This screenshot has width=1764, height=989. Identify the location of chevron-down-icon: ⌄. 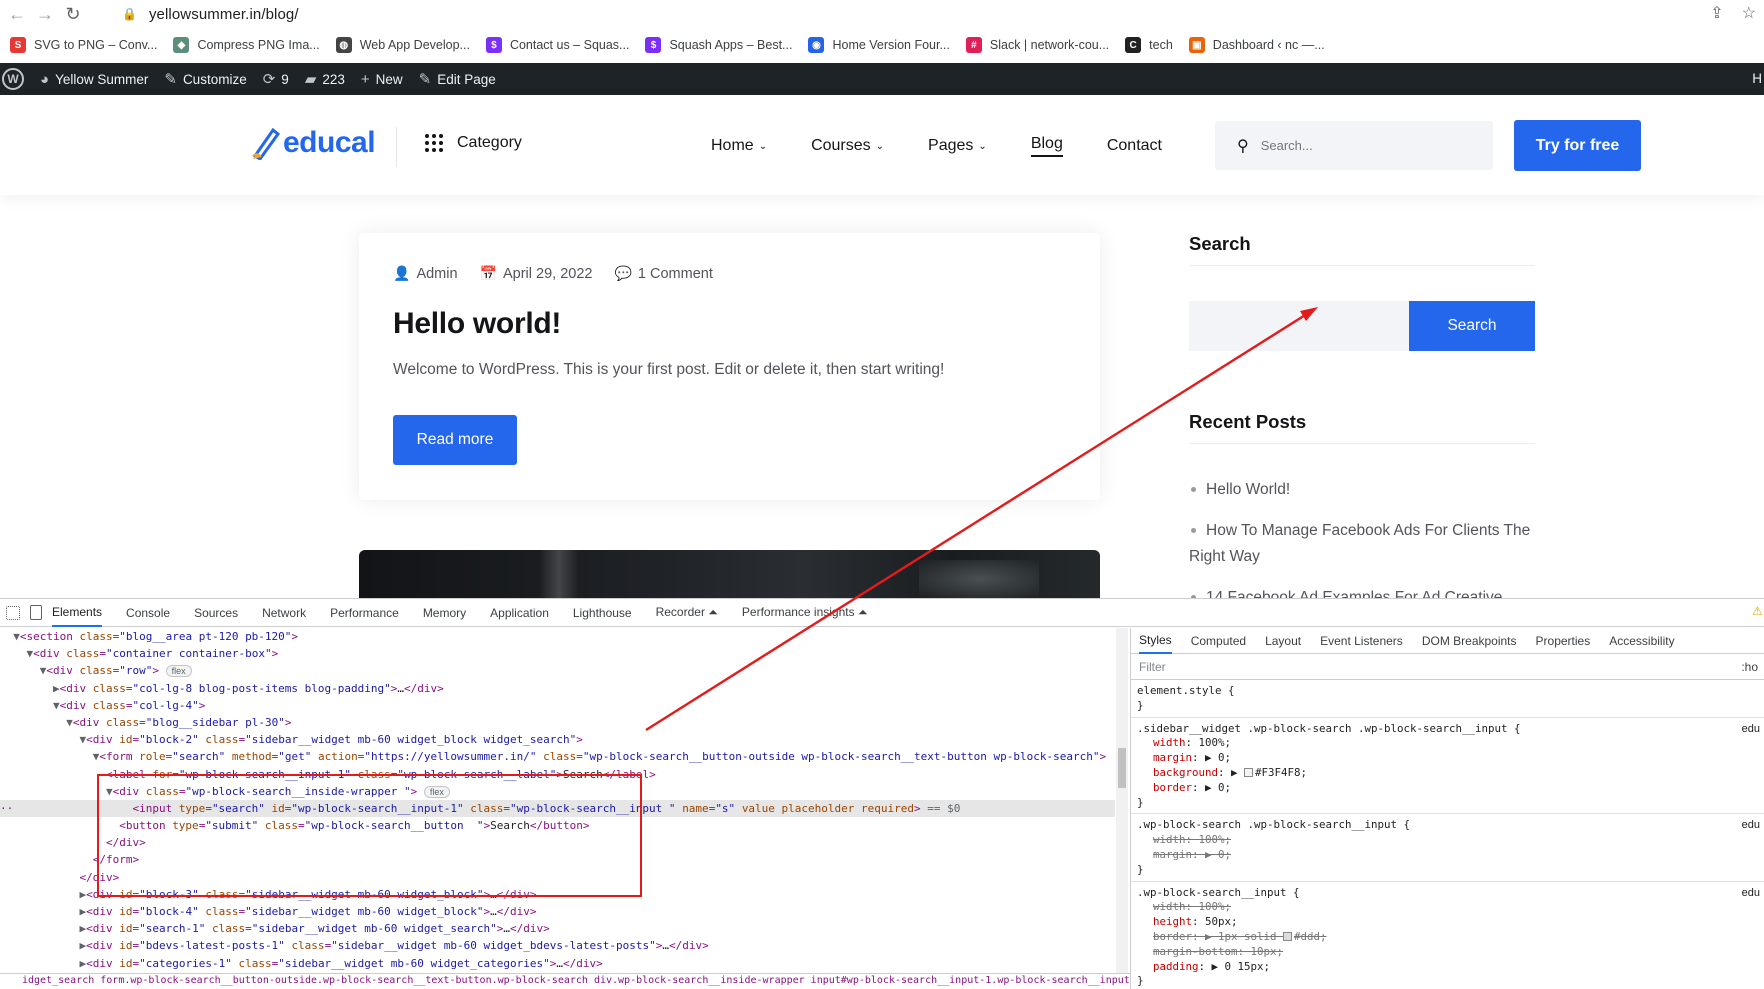
(880, 146).